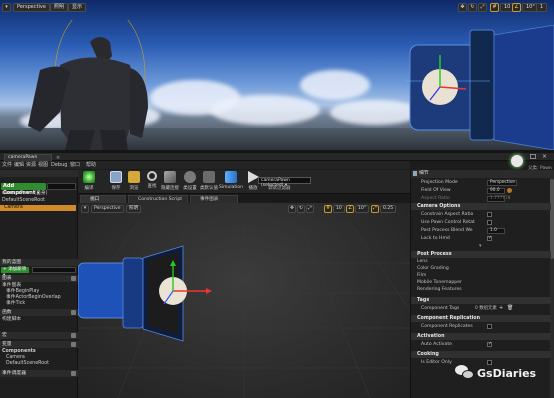 The image size is (554, 398). What do you see at coordinates (39, 373) in the screenshot?
I see `event-dispatchers-section: 事件调度器` at bounding box center [39, 373].